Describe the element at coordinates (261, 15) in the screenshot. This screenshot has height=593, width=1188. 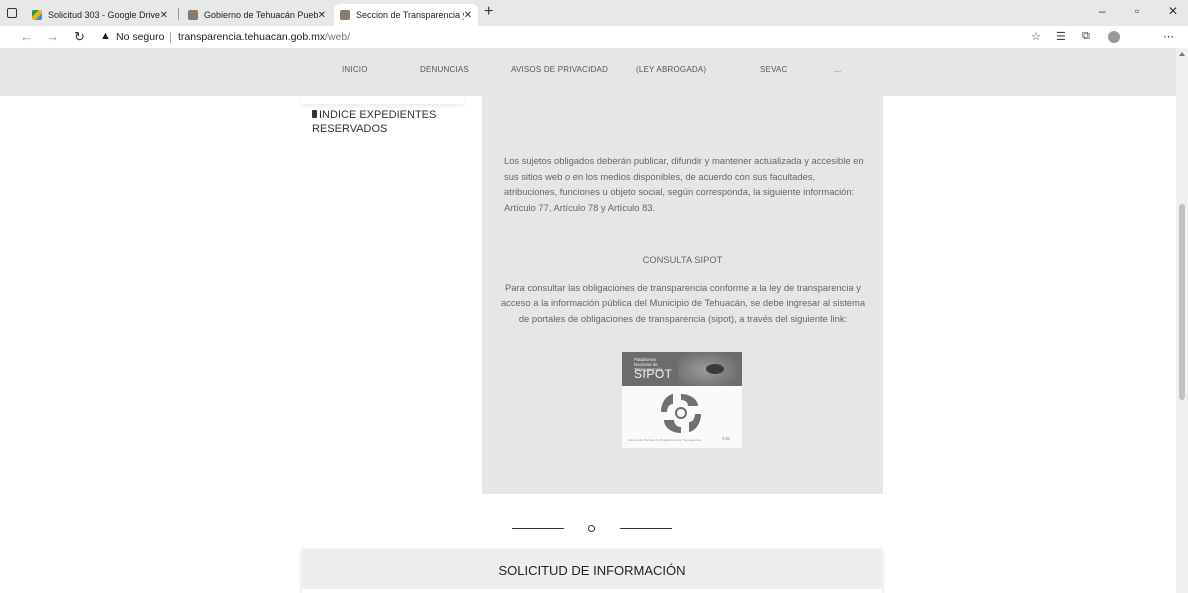
I see `tab-title: Gobierno de Tehuacán Puebla, 2` at that location.